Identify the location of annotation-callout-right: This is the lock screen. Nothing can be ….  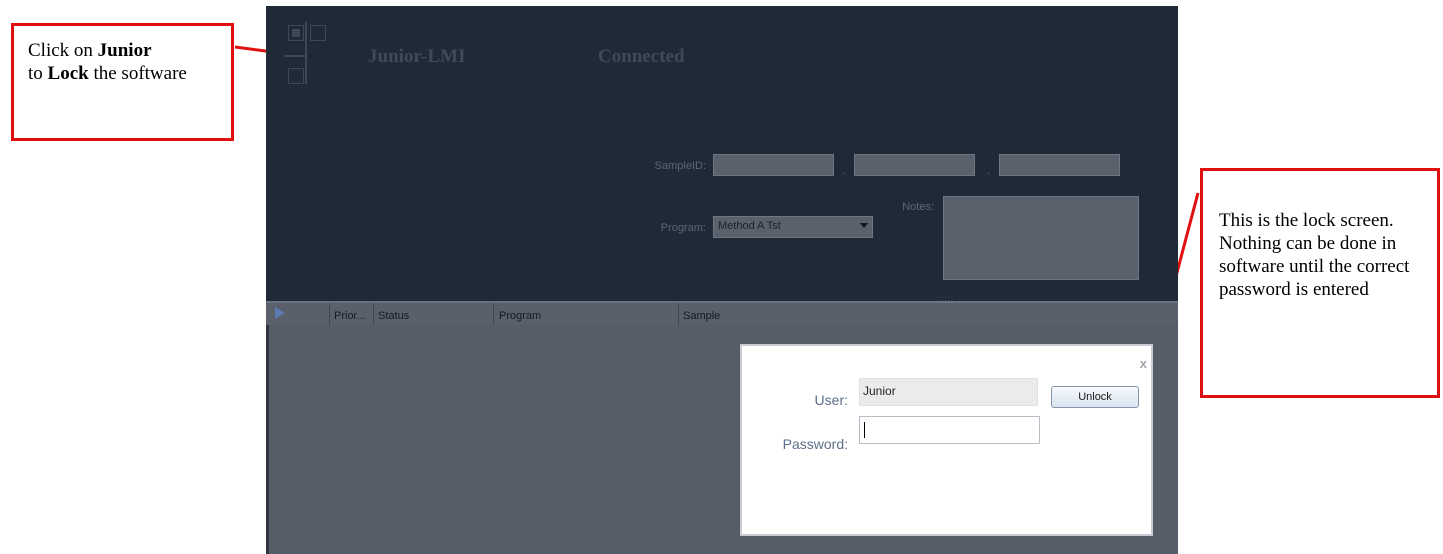
(1320, 283).